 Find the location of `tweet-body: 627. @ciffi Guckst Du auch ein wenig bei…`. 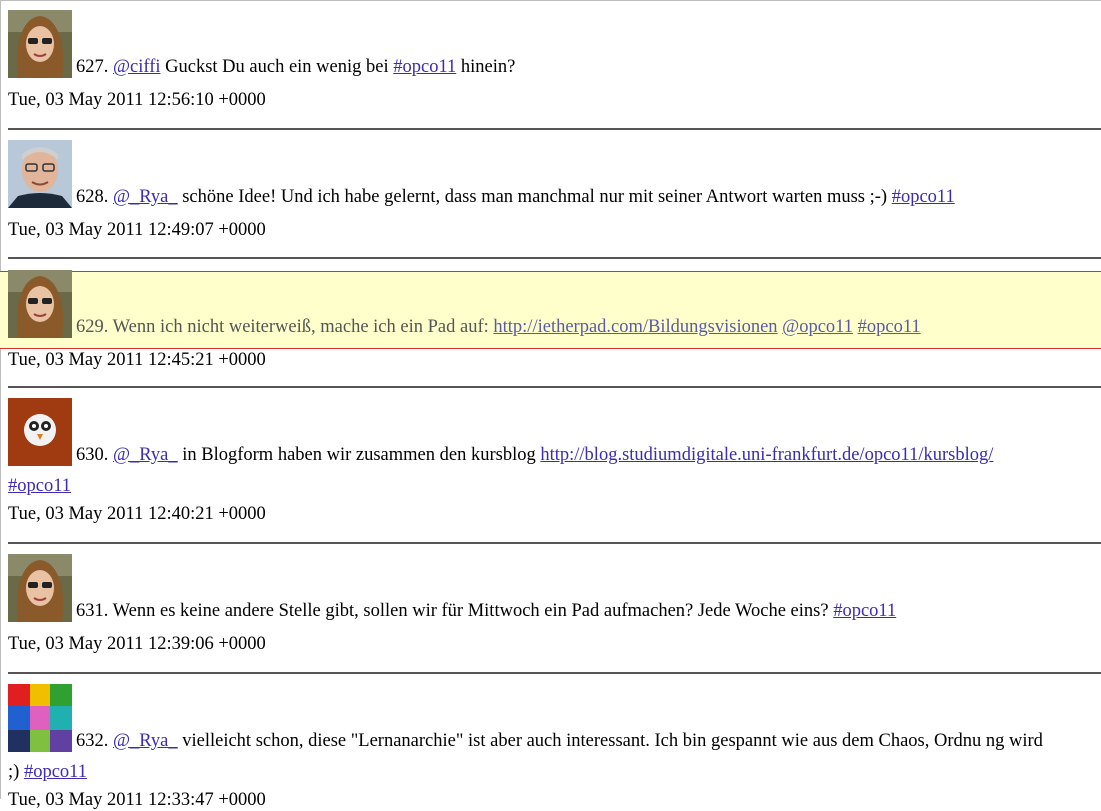

tweet-body: 627. @ciffi Guckst Du auch ein wenig bei… is located at coordinates (261, 44).